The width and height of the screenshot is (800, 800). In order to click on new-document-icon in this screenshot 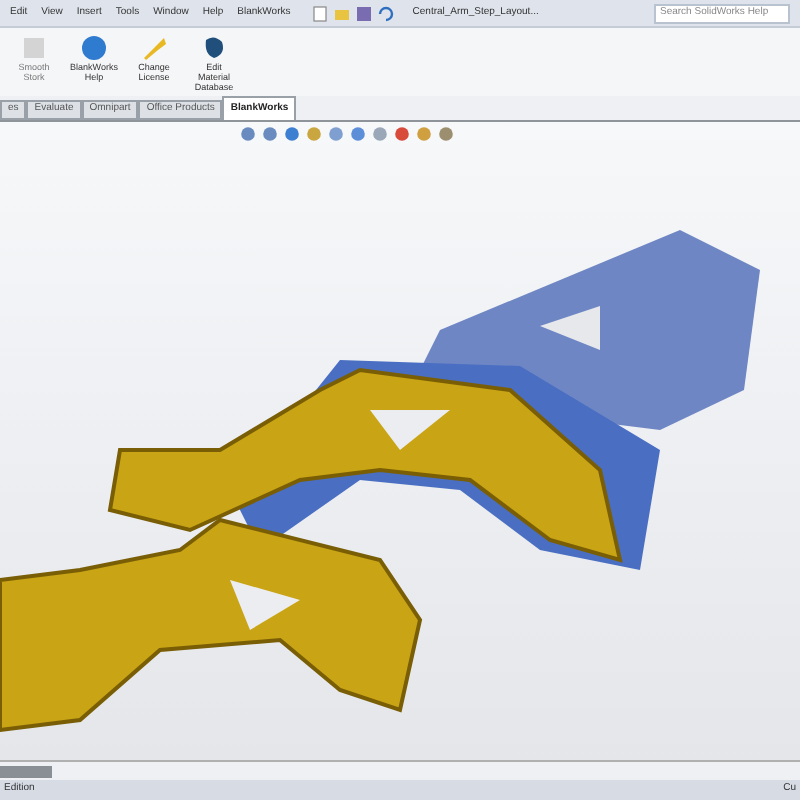, I will do `click(320, 13)`.